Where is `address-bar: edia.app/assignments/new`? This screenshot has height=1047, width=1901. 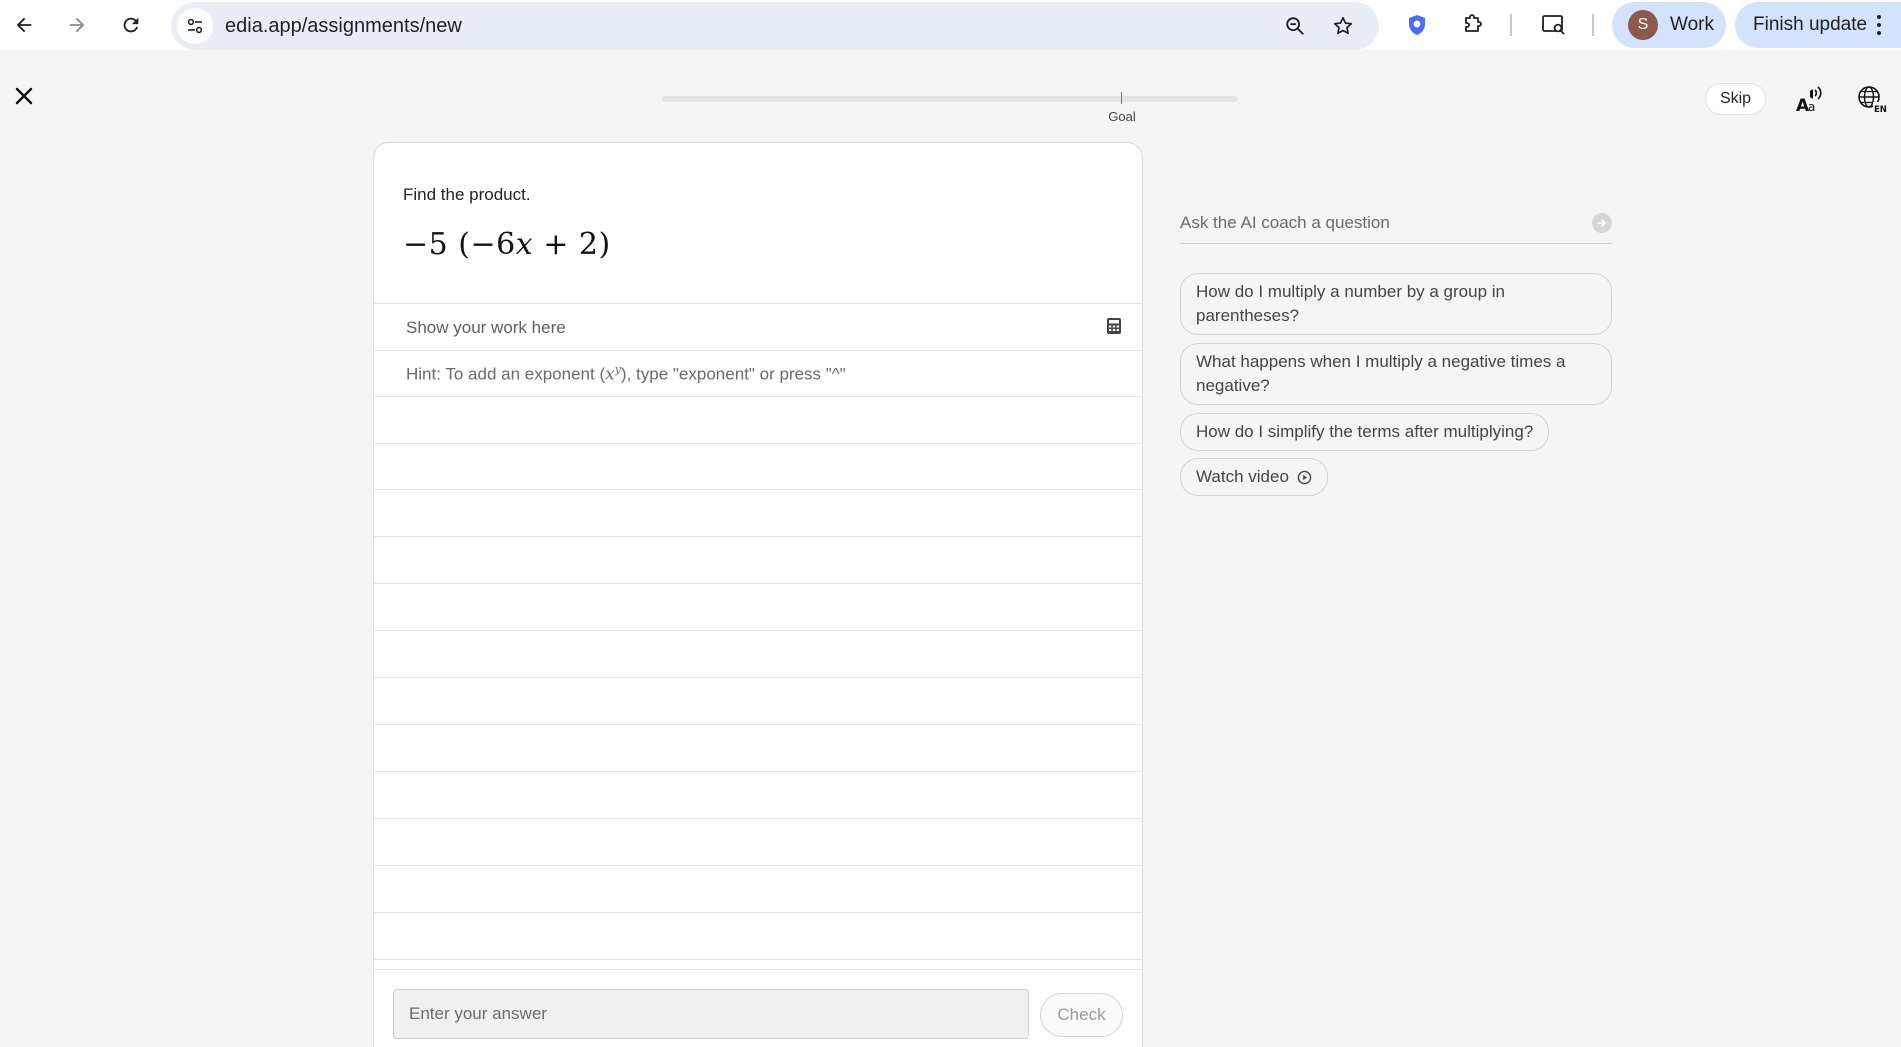 address-bar: edia.app/assignments/new is located at coordinates (775, 26).